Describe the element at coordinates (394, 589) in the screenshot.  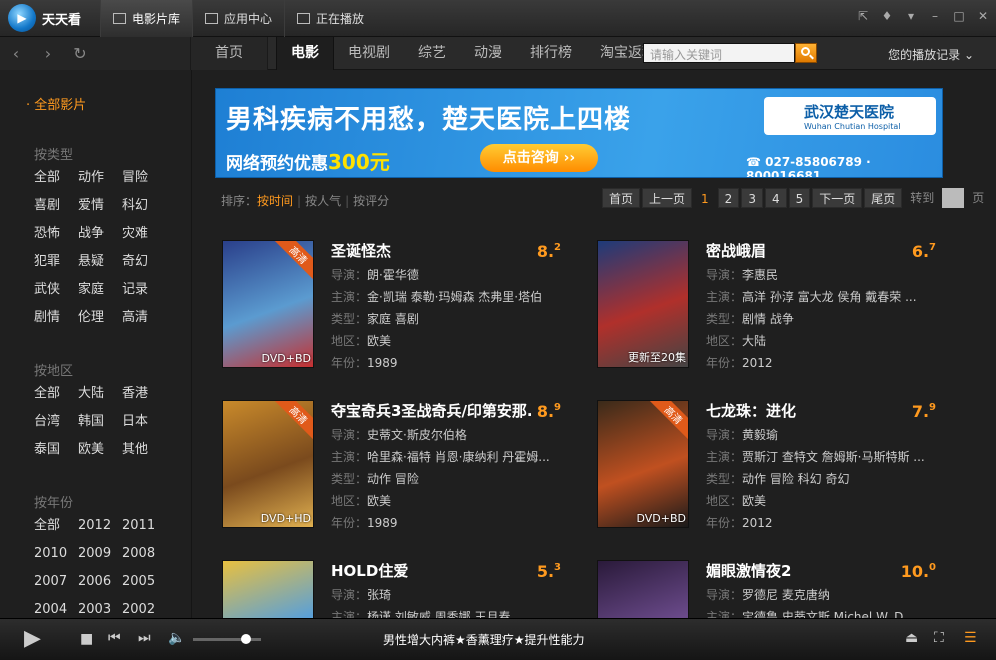
I see `movie-card: HOLD住爱5.3导演：张琦主演：杨谨 刘敏威 周秀娜 王月春类型：地区：年份：` at that location.